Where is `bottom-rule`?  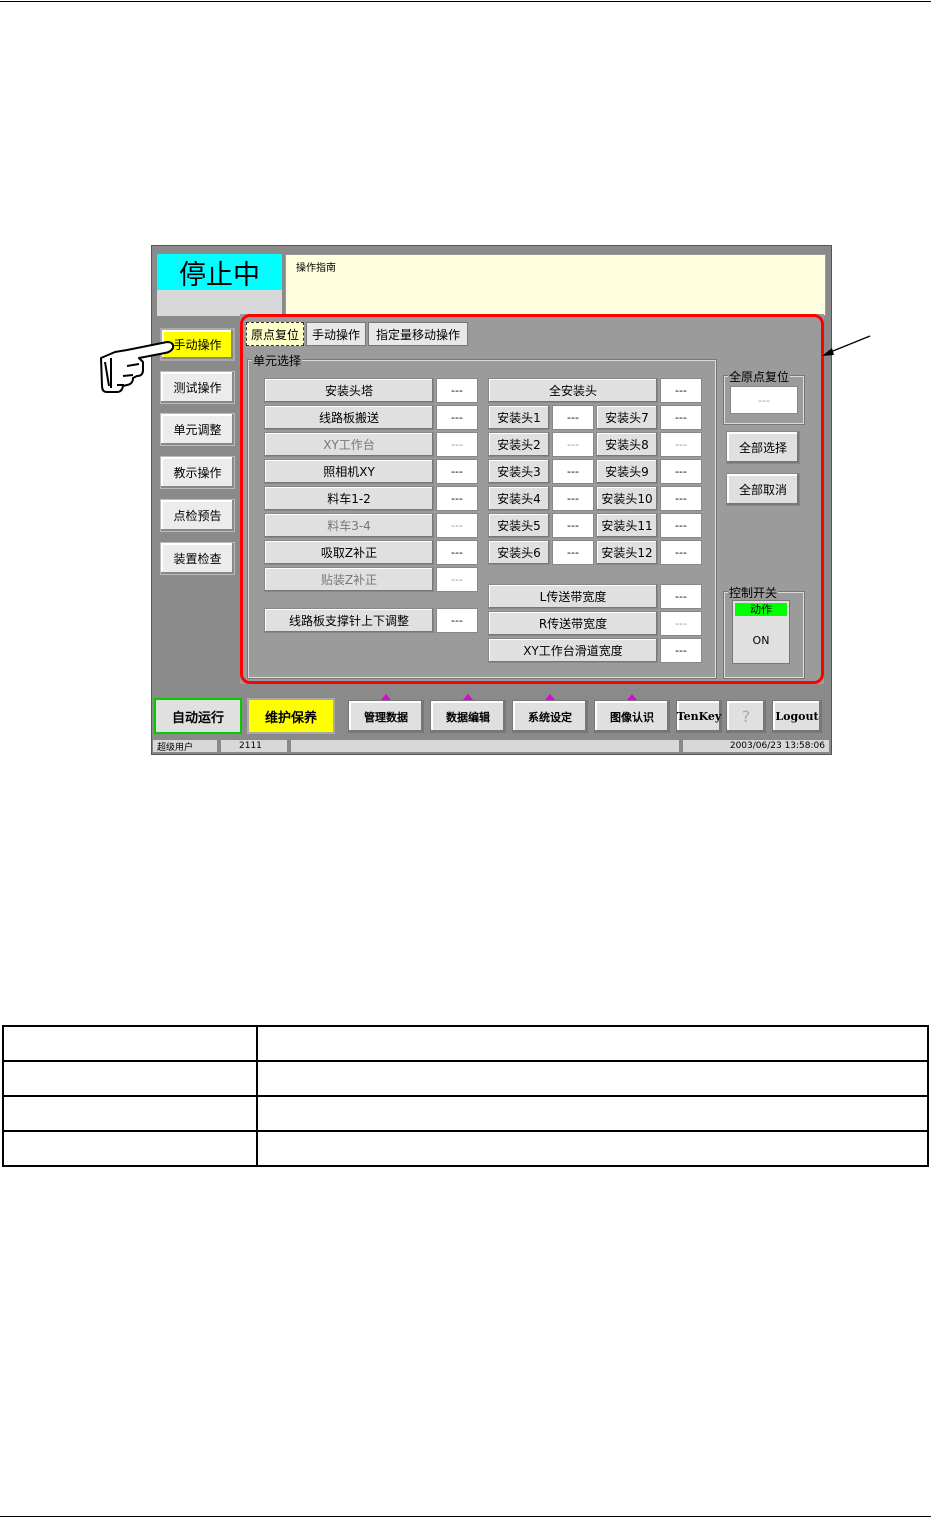
bottom-rule is located at coordinates (465, 1516).